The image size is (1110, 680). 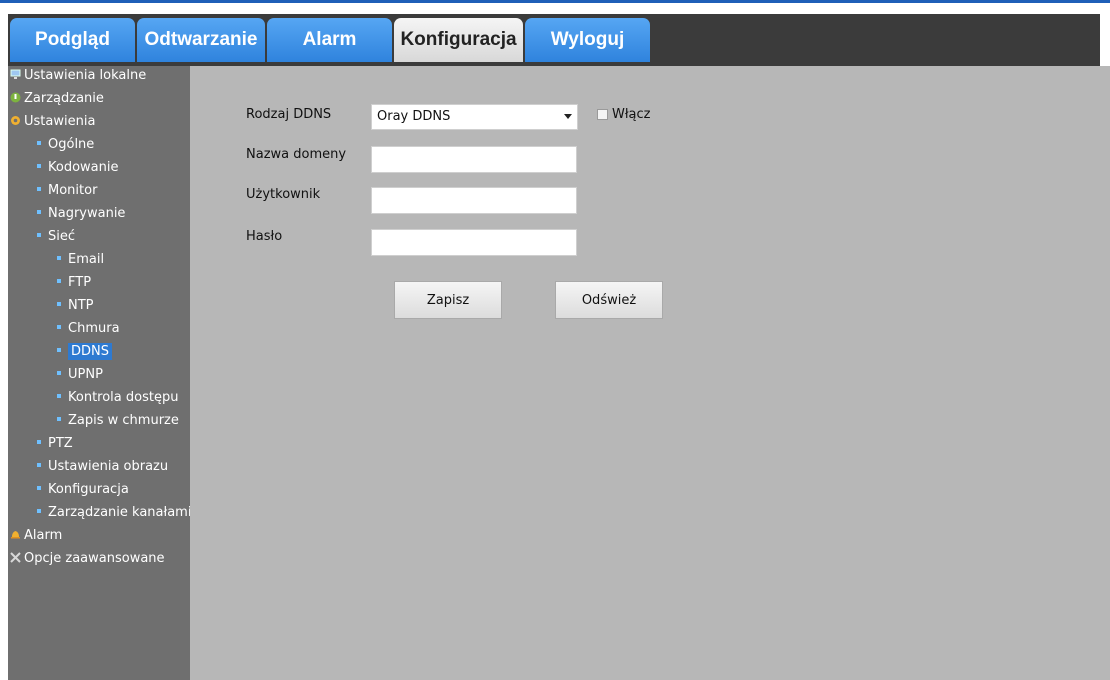 What do you see at coordinates (609, 300) in the screenshot?
I see `refresh-button: Odśwież` at bounding box center [609, 300].